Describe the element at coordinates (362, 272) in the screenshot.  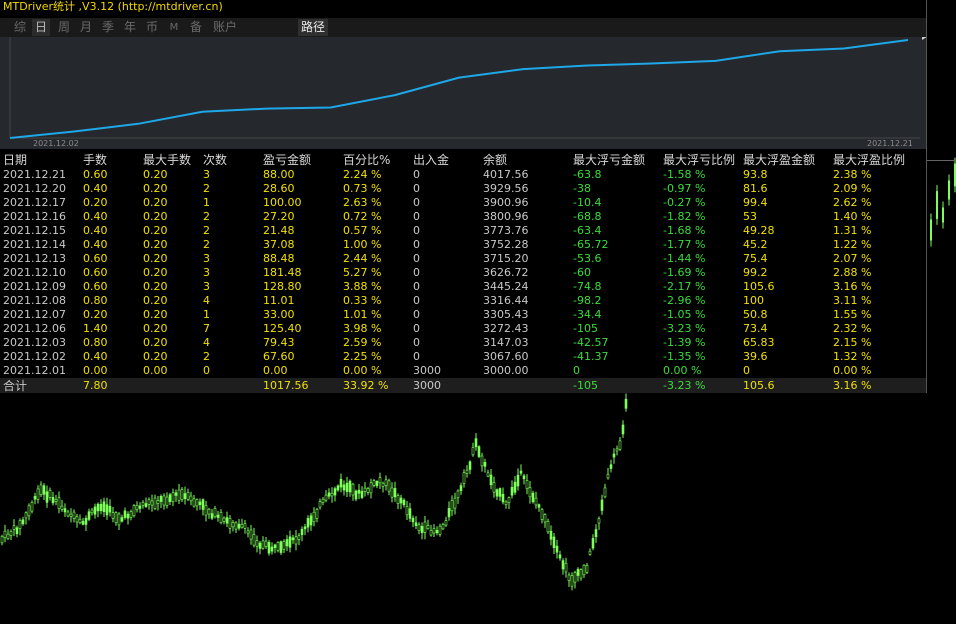
I see `cell-percent: 5.27 %` at that location.